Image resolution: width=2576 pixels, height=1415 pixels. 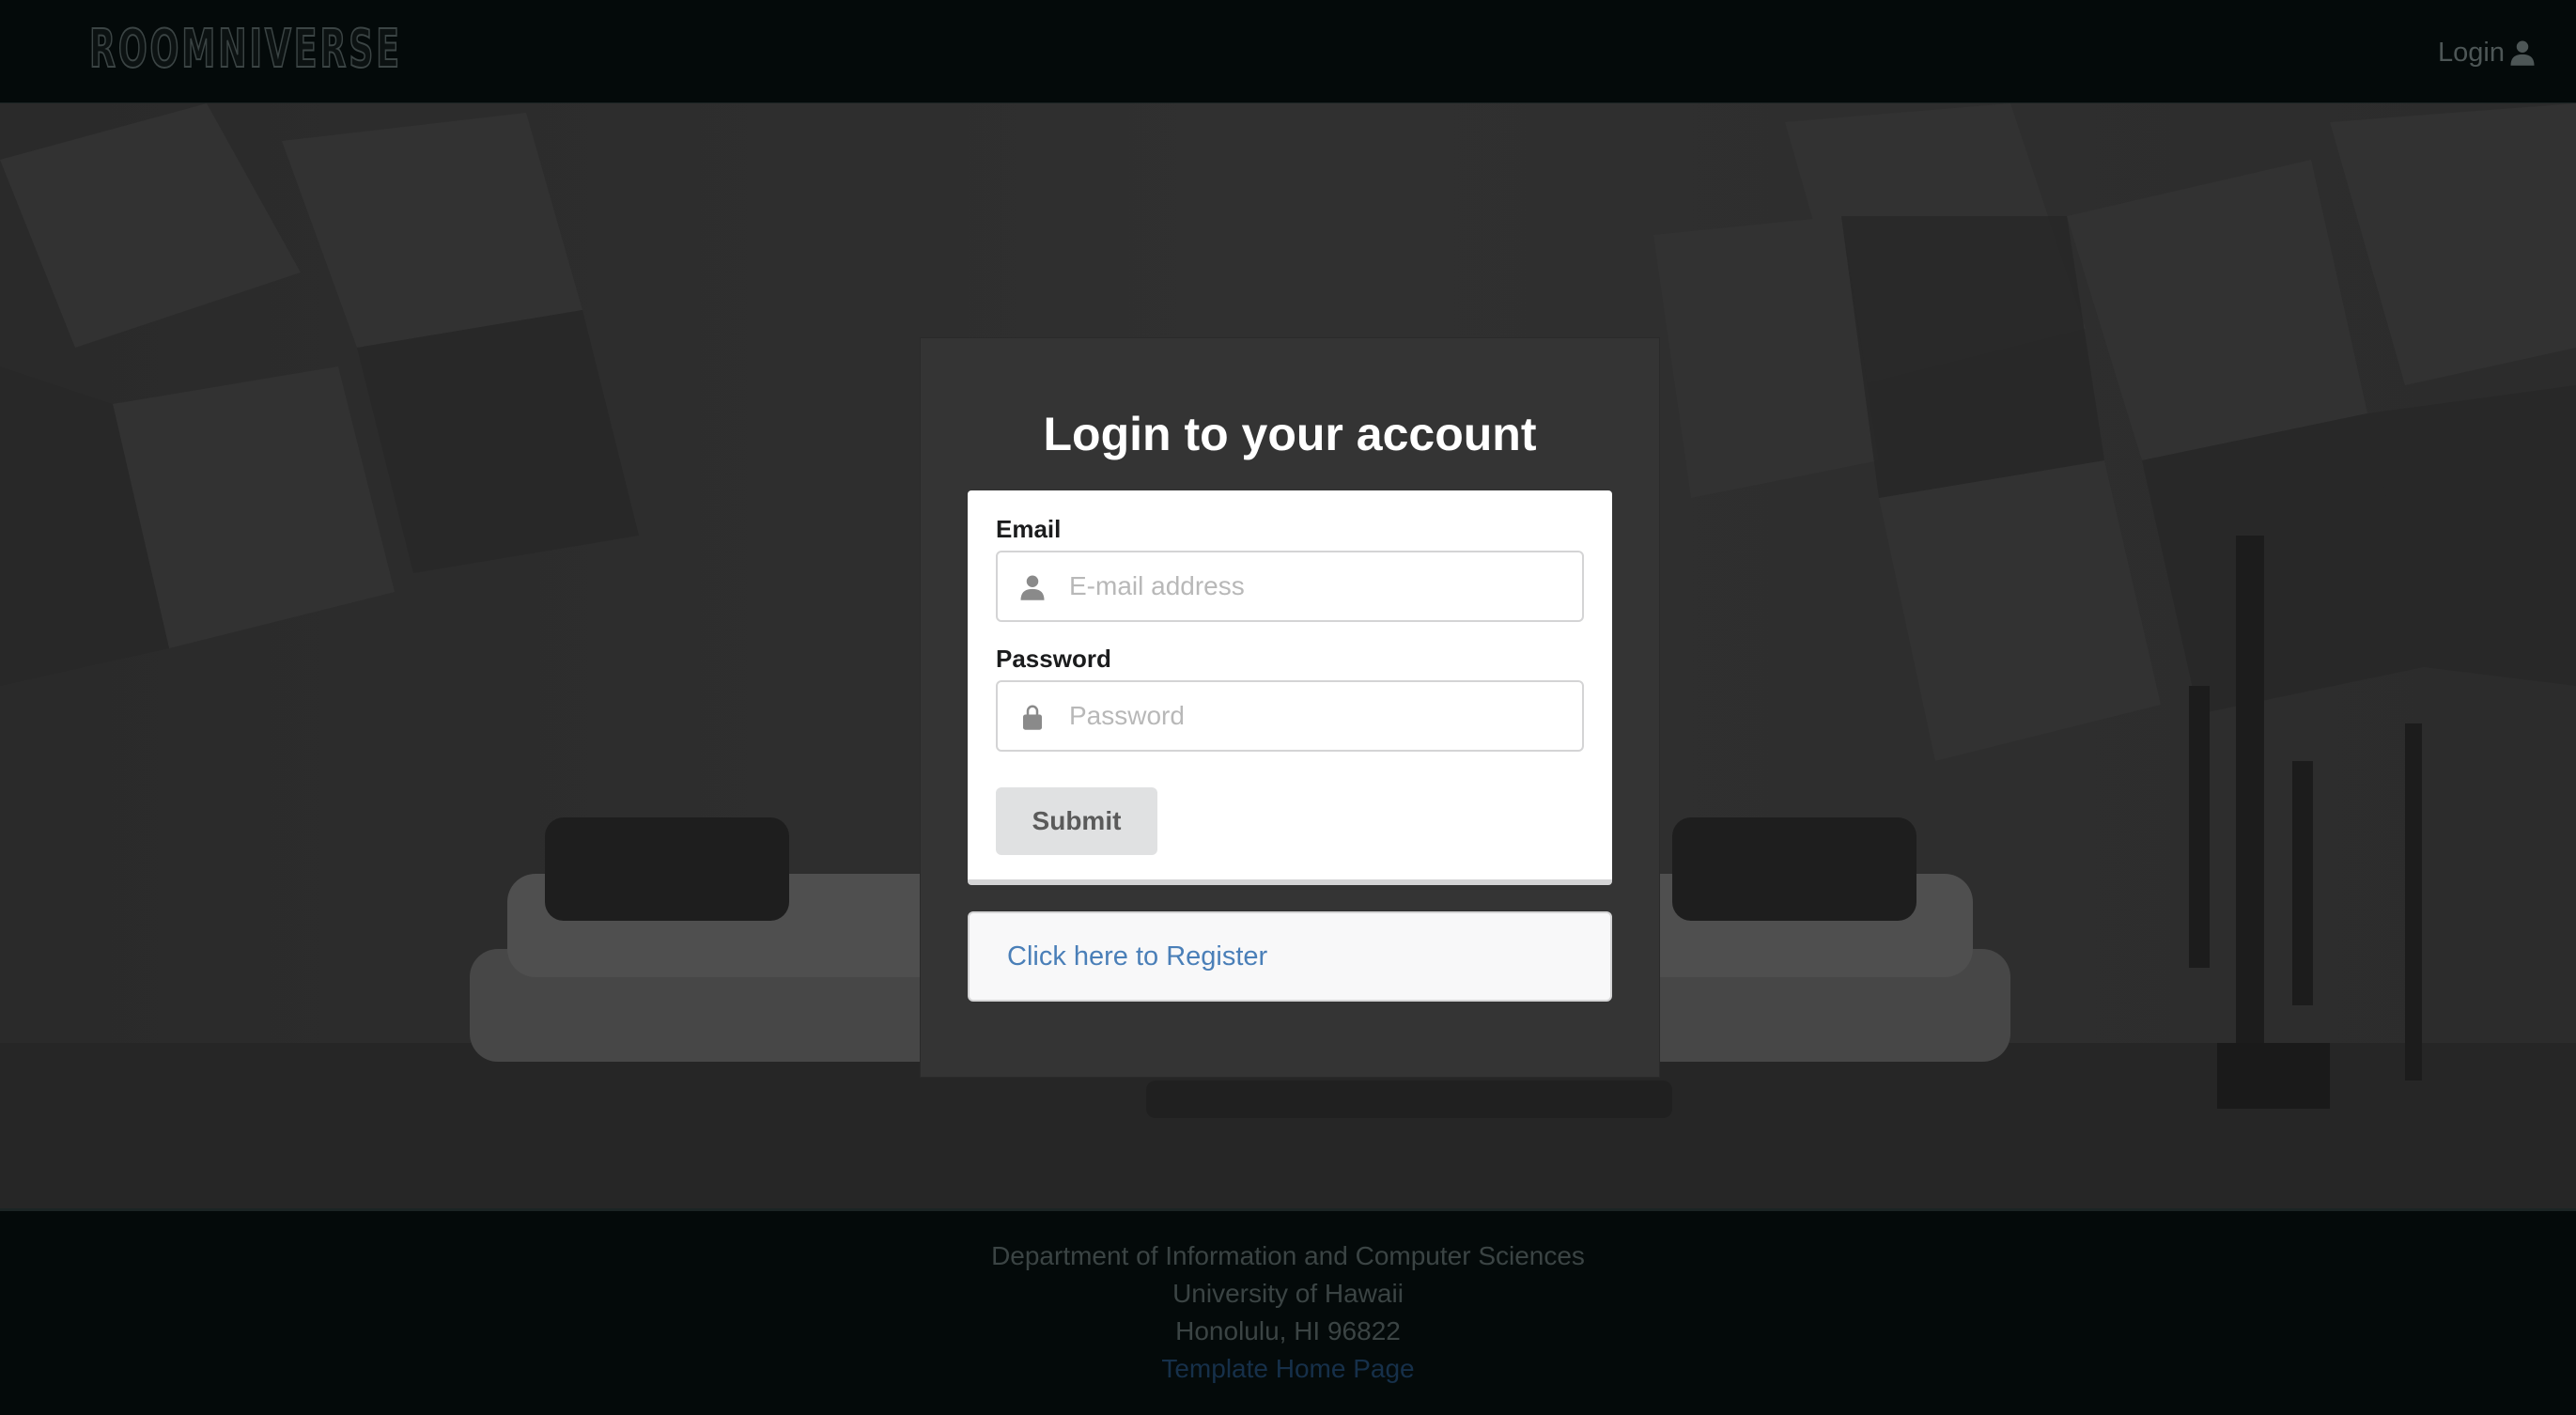 I want to click on top-navbar: ROOMNIVERSE Login, so click(x=1288, y=51).